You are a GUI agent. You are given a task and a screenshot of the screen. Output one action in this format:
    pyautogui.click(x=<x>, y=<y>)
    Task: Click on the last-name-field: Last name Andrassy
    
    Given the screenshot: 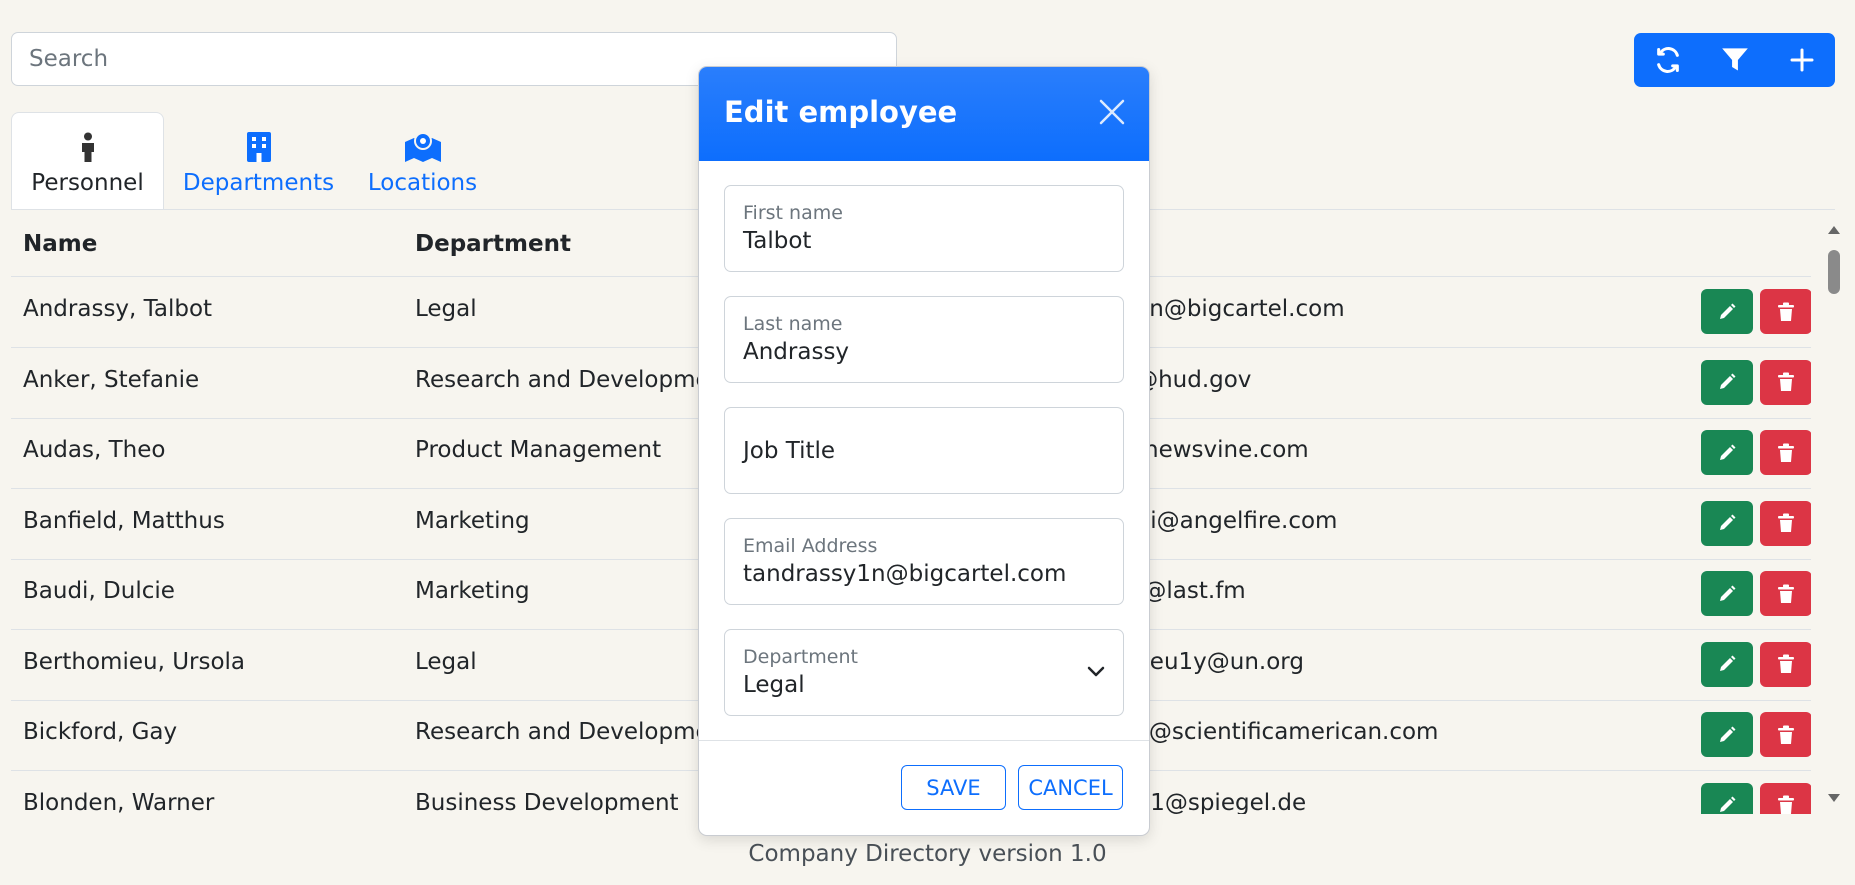 What is the action you would take?
    pyautogui.click(x=924, y=339)
    